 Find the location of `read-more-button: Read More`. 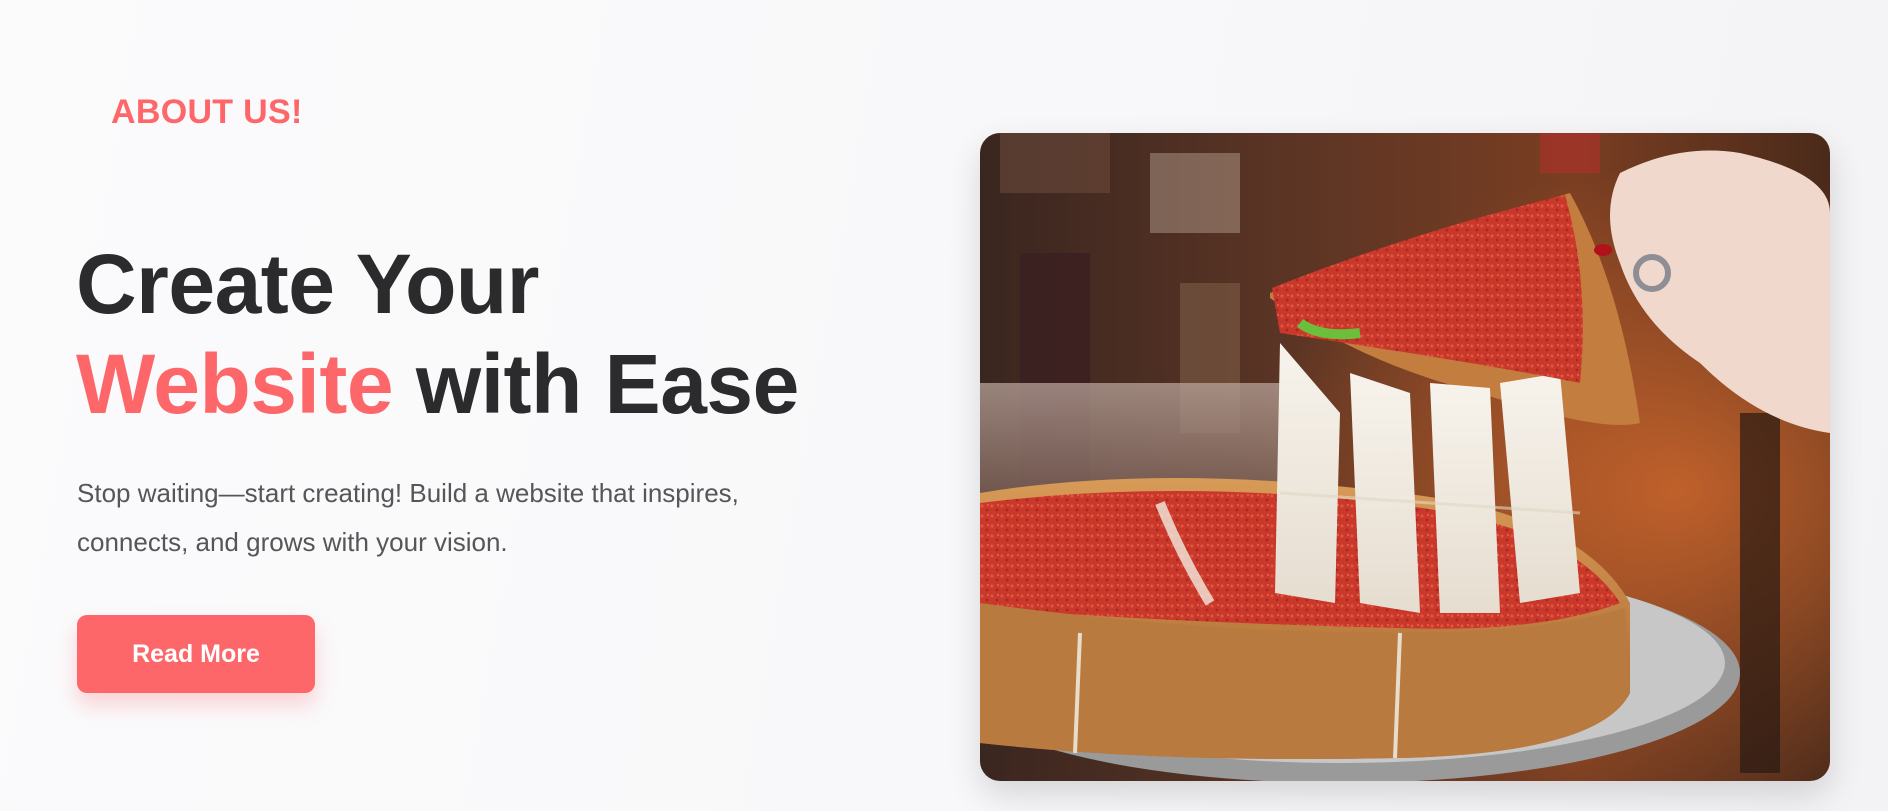

read-more-button: Read More is located at coordinates (196, 654).